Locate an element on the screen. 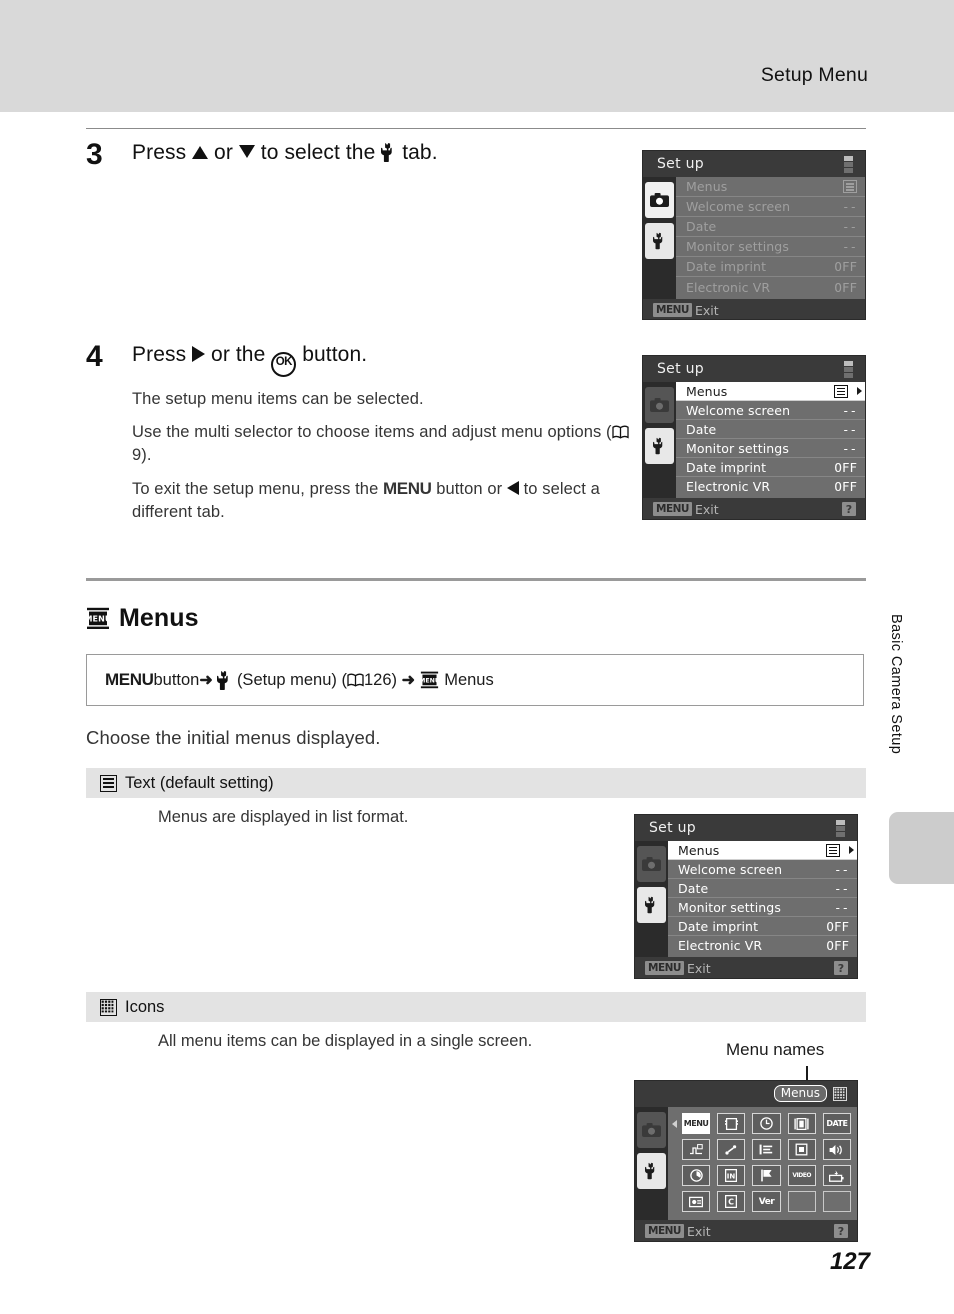 This screenshot has width=954, height=1314. firmware-version-icon: Ver is located at coordinates (766, 1201).